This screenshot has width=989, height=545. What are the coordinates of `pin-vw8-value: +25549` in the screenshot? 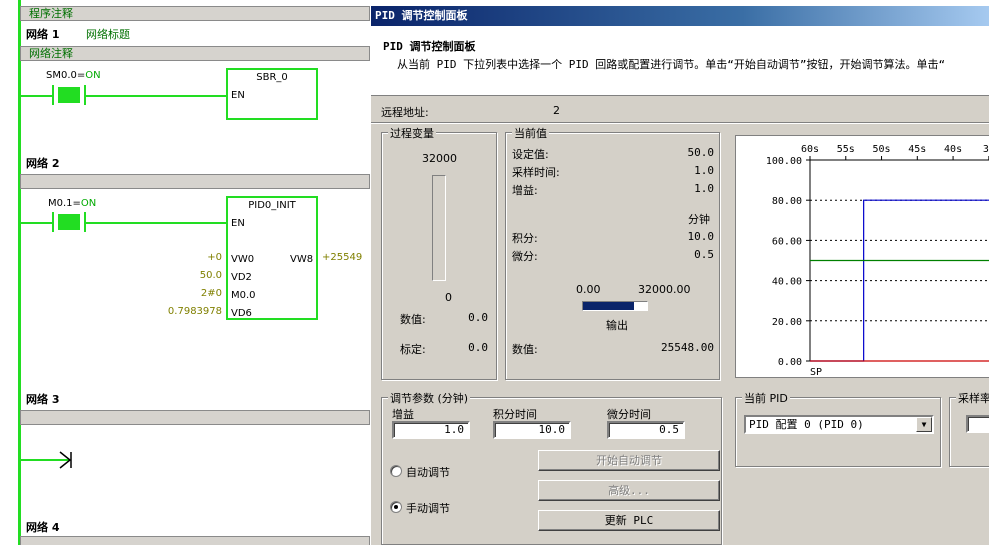 It's located at (342, 257).